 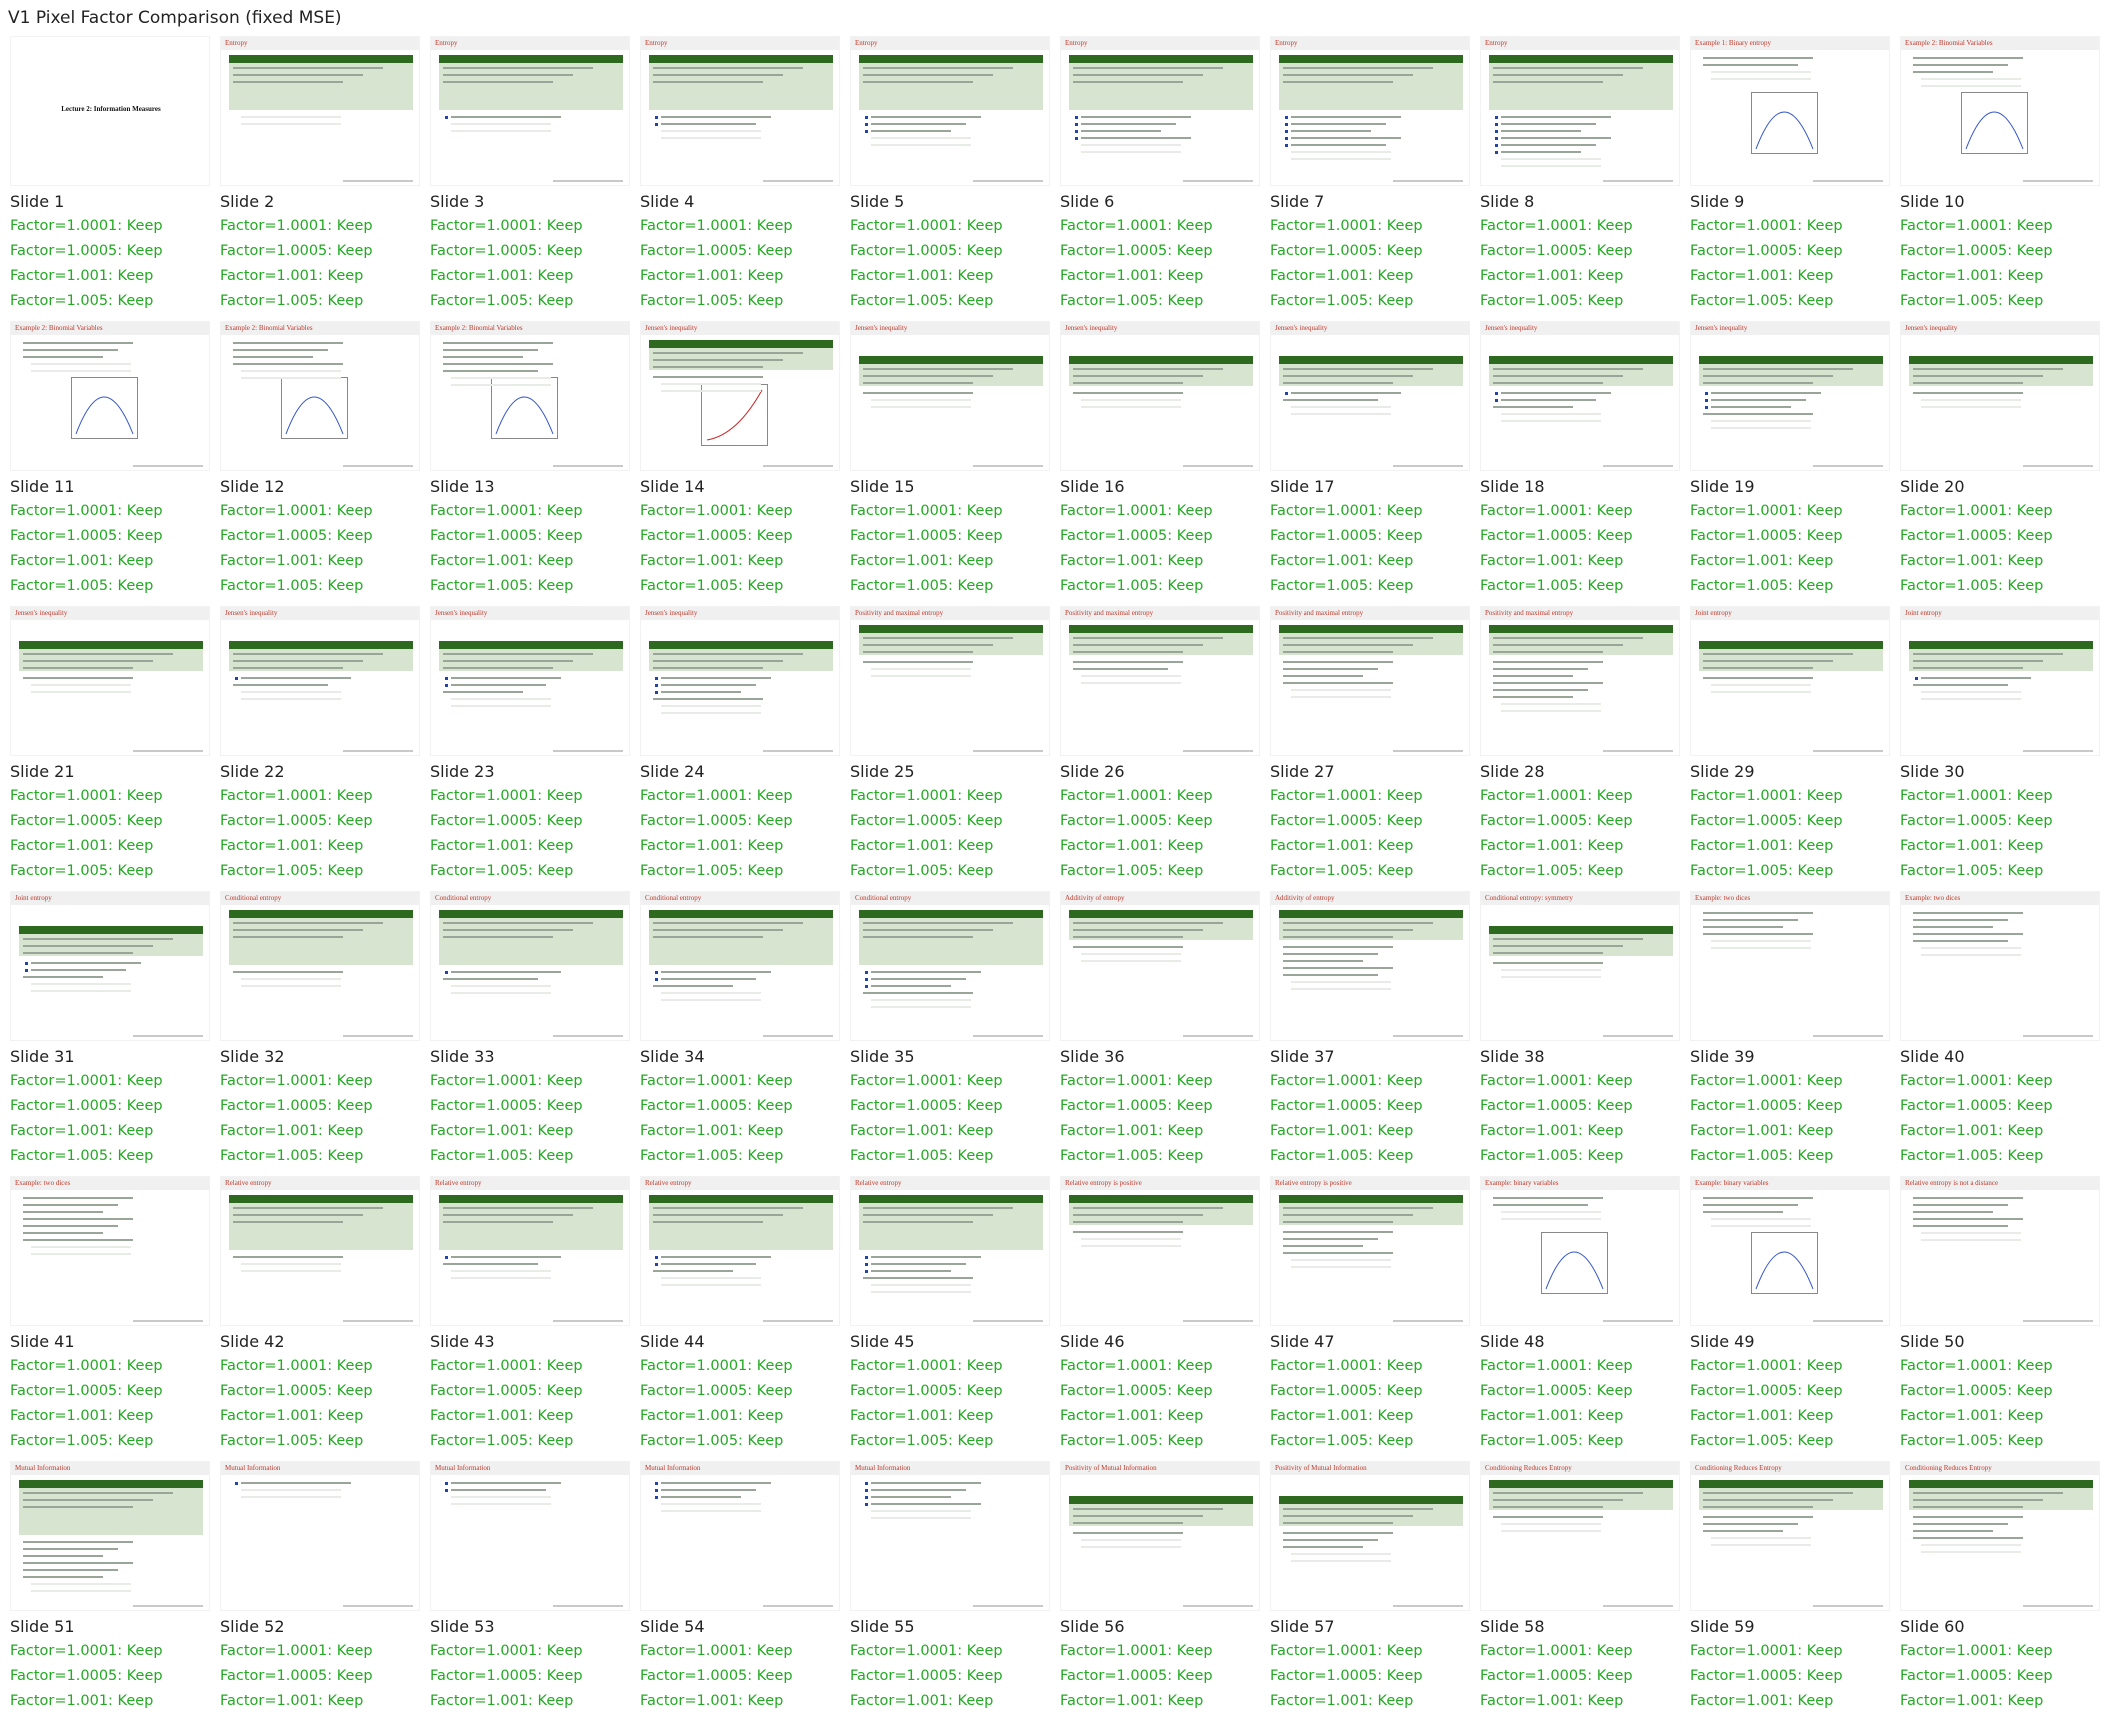 I want to click on slide-thumbnail: Conditional entropy: symmetry, so click(x=1580, y=966).